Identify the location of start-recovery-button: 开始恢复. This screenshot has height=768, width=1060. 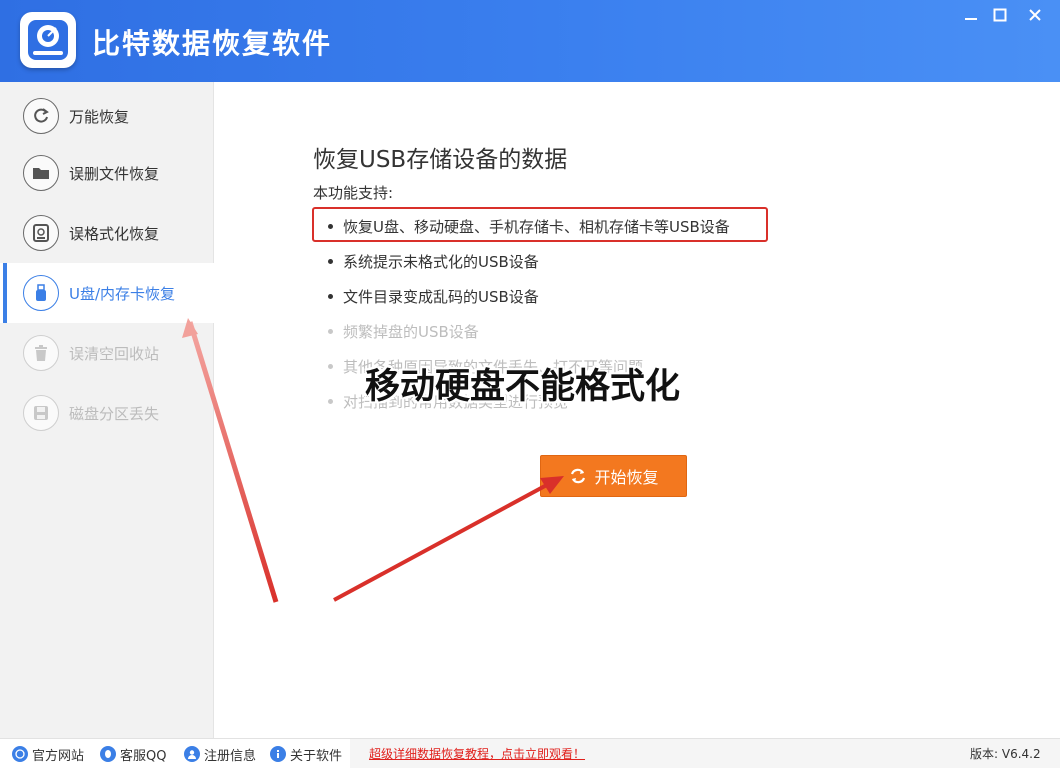
(613, 476).